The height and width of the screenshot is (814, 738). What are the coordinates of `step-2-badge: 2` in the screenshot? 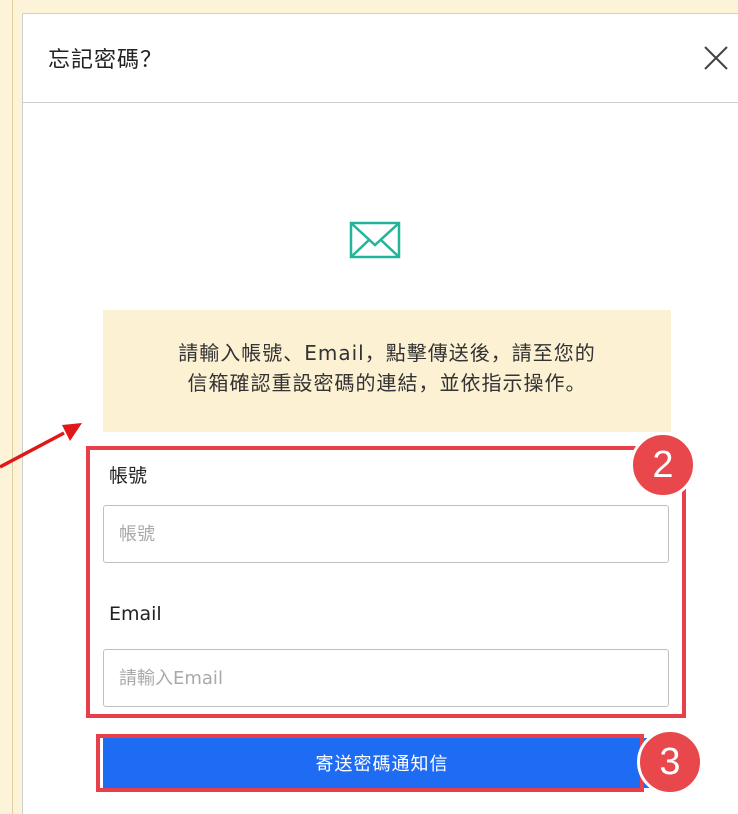 It's located at (663, 465).